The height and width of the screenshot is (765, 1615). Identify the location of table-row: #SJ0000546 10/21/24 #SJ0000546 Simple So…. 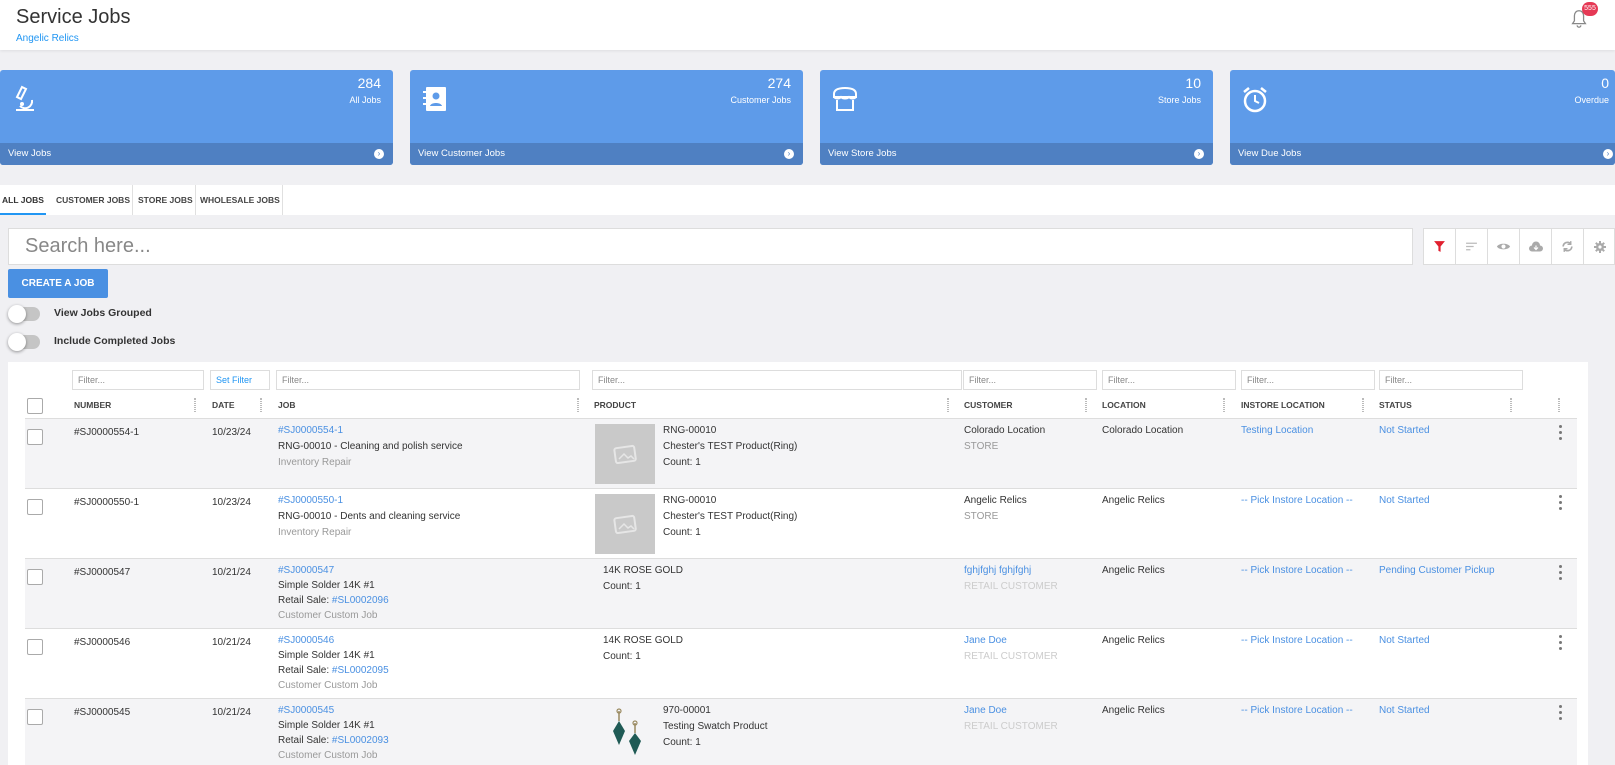
(801, 664).